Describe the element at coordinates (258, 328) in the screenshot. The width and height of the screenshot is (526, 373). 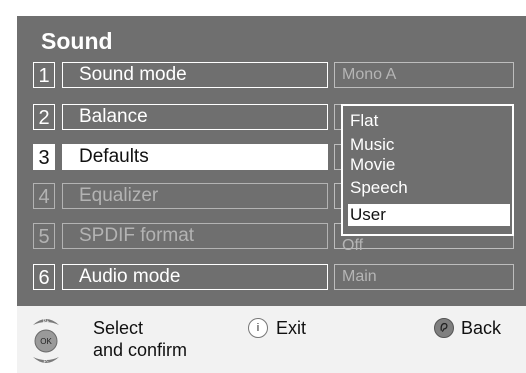
I see `info-icon: i` at that location.